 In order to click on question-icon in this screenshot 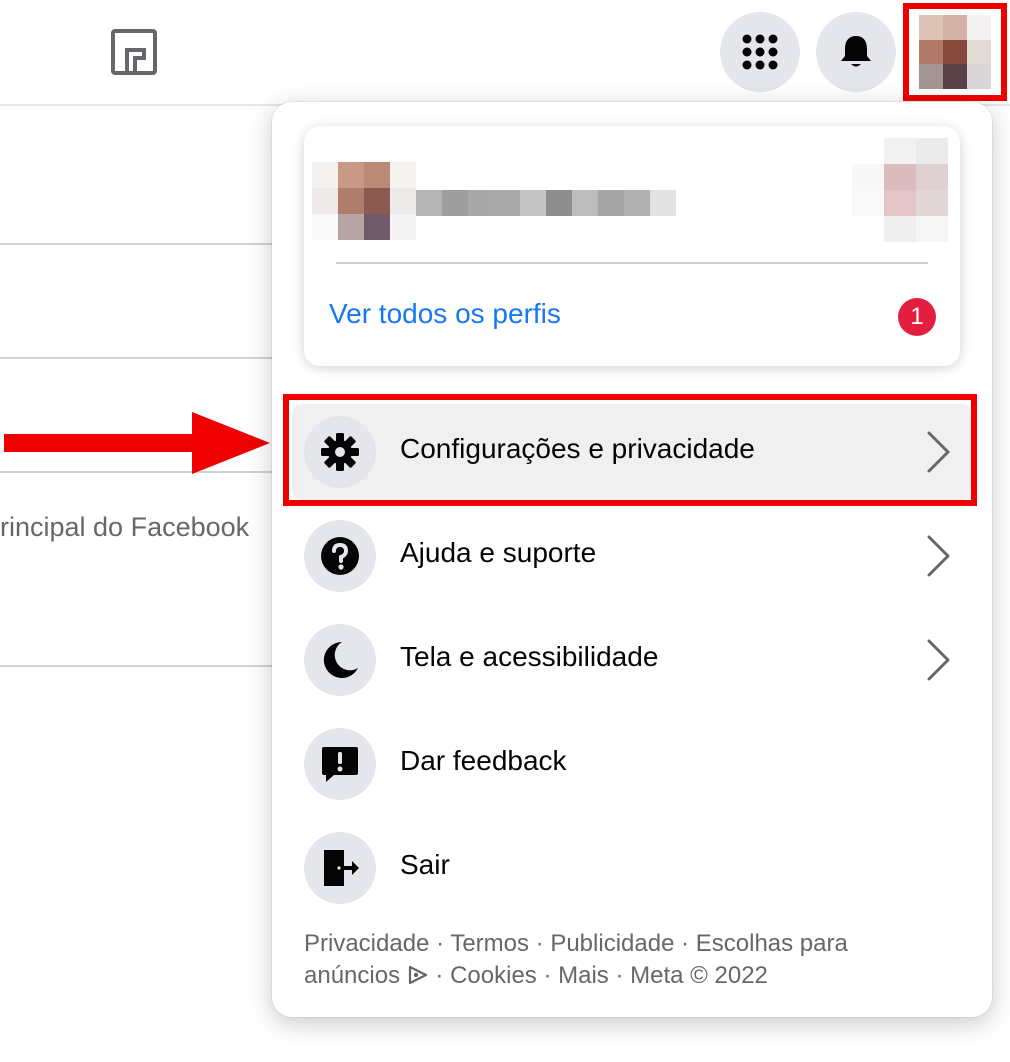, I will do `click(340, 556)`.